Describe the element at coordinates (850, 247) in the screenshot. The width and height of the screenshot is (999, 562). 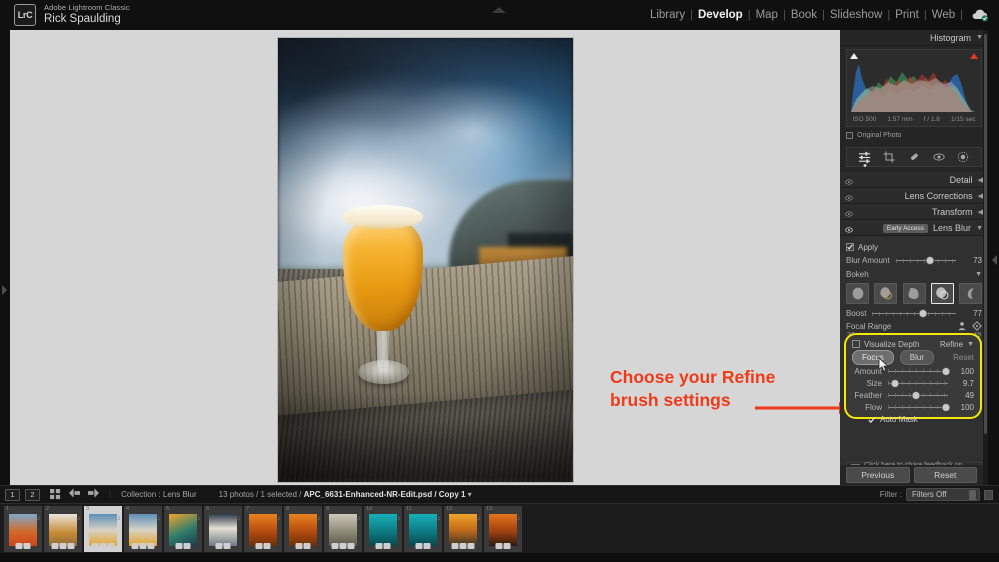
I see `apply-checkbox` at that location.